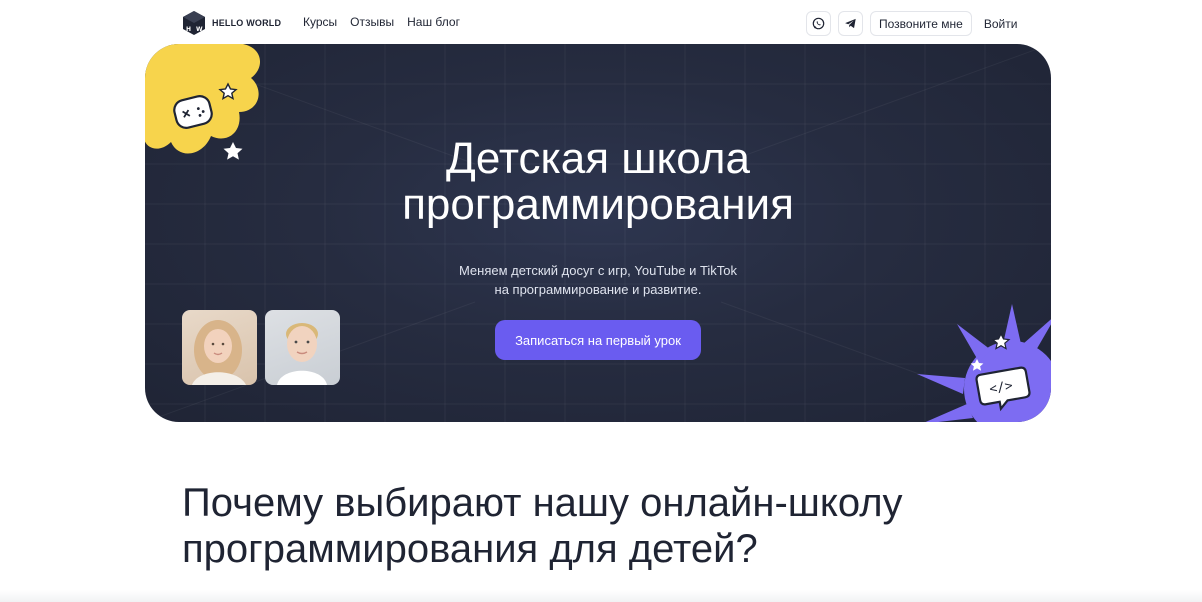 The width and height of the screenshot is (1202, 602). What do you see at coordinates (320, 22) in the screenshot?
I see `nav-item-courses: Курсы` at bounding box center [320, 22].